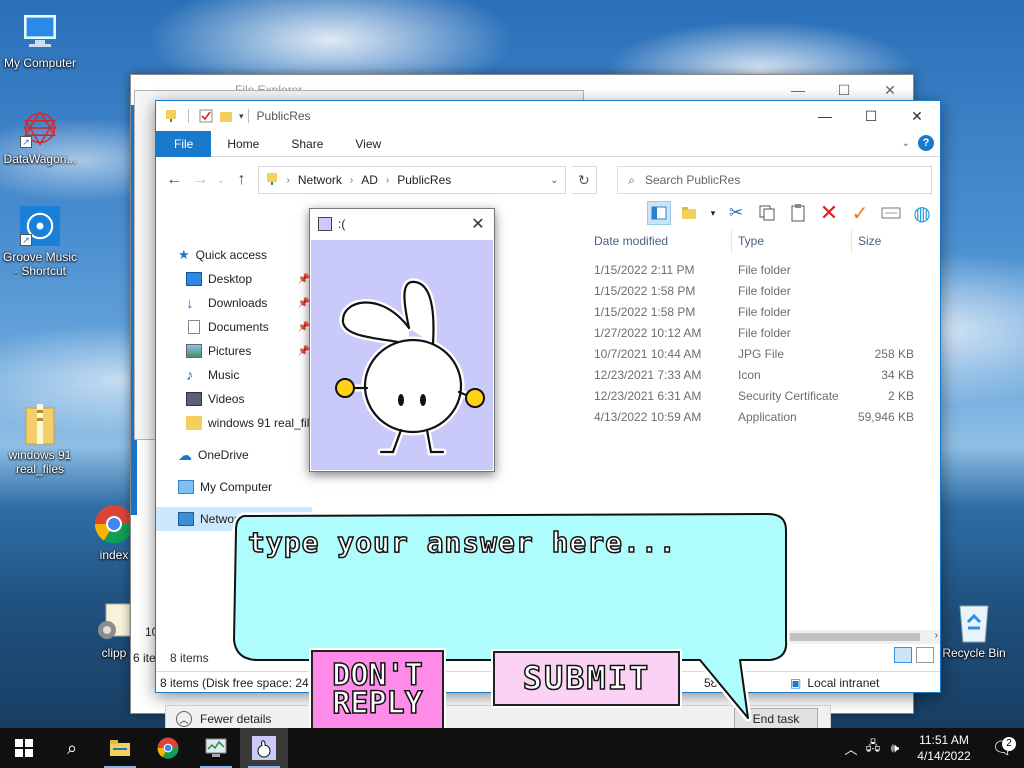  Describe the element at coordinates (896, 241) in the screenshot. I see `column-size: Size` at that location.